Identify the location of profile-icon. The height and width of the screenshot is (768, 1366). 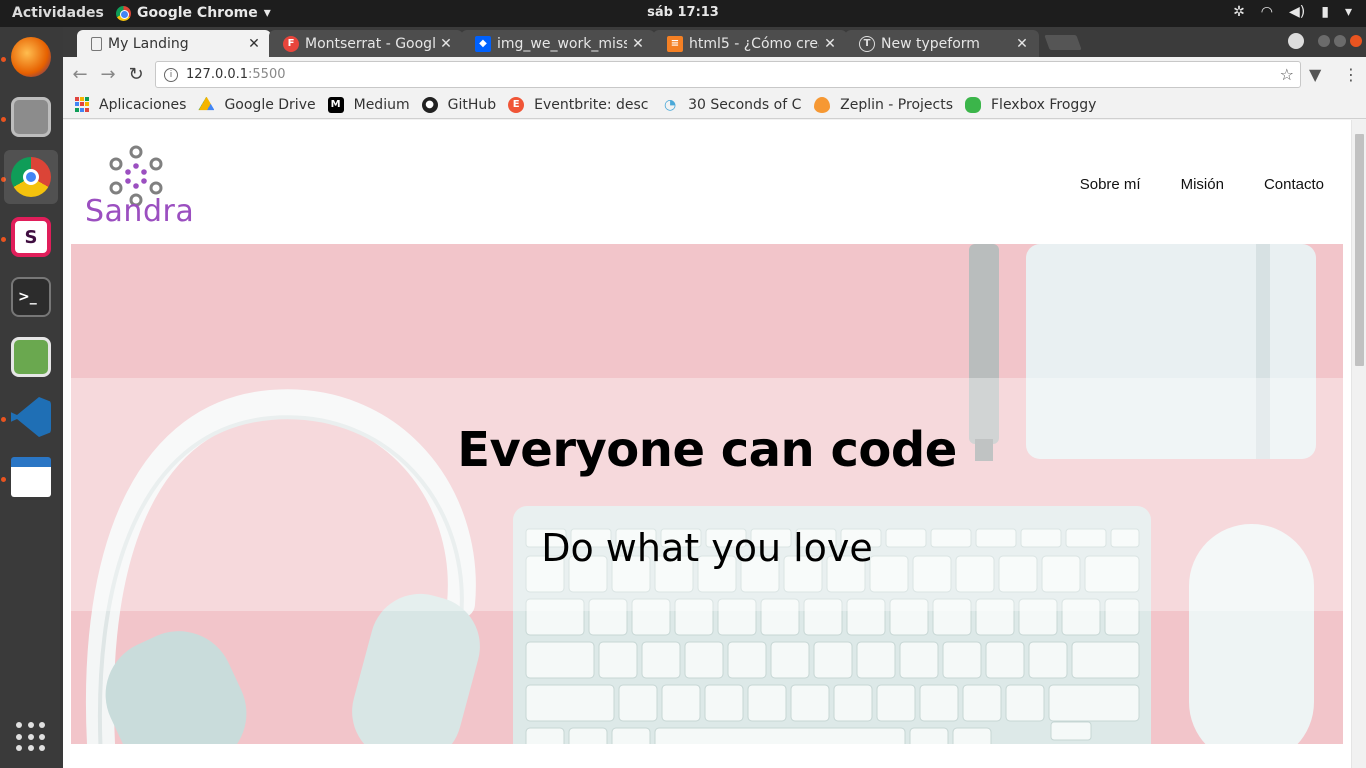
(1296, 41).